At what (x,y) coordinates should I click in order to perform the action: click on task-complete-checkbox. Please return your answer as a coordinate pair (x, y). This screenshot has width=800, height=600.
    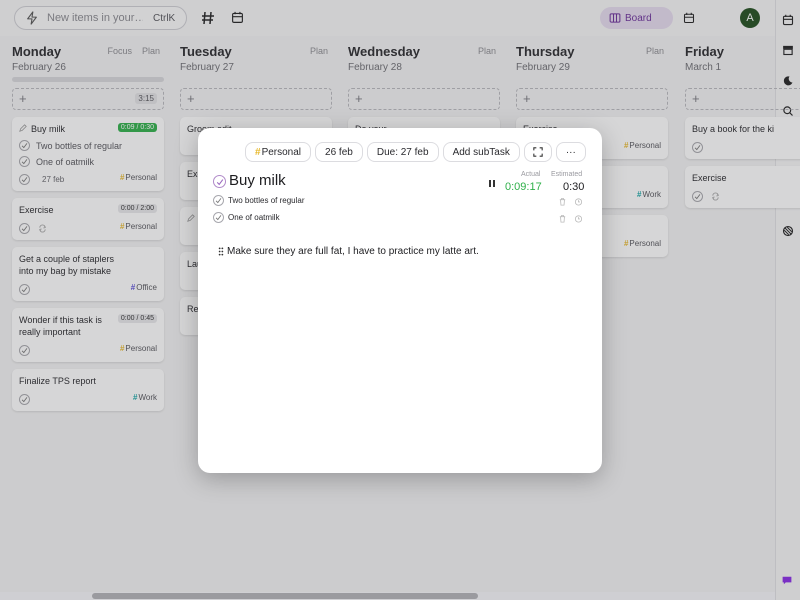
    Looking at the image, I should click on (219, 181).